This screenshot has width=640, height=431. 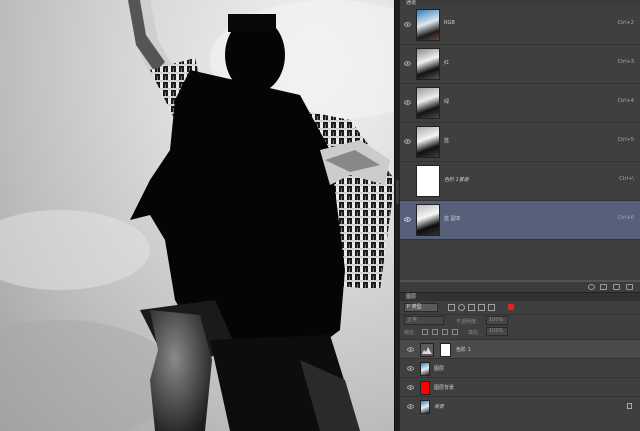 What do you see at coordinates (474, 333) in the screenshot?
I see `fill-label: 填充:` at bounding box center [474, 333].